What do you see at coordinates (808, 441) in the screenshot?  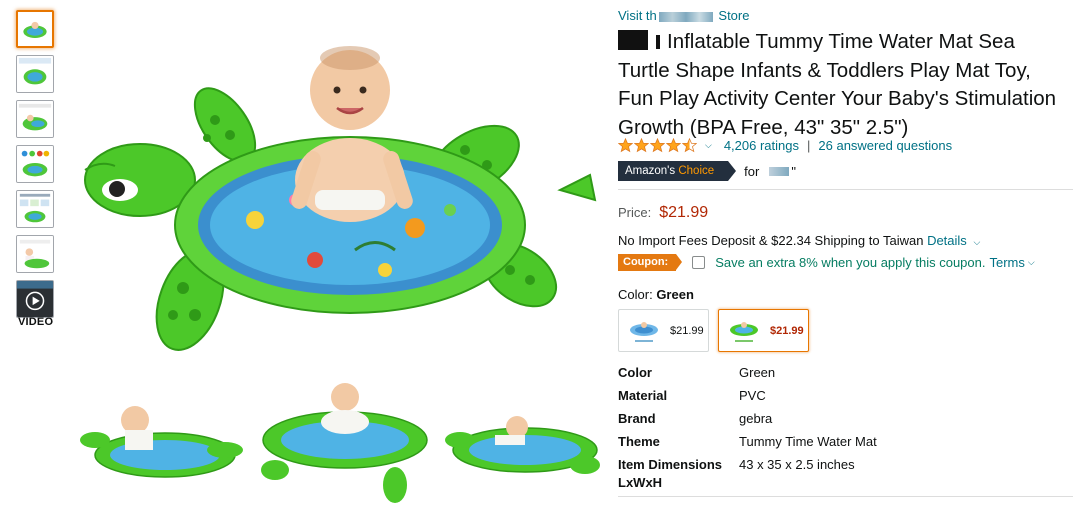 I see `spec-value: Tummy Time Water Mat` at bounding box center [808, 441].